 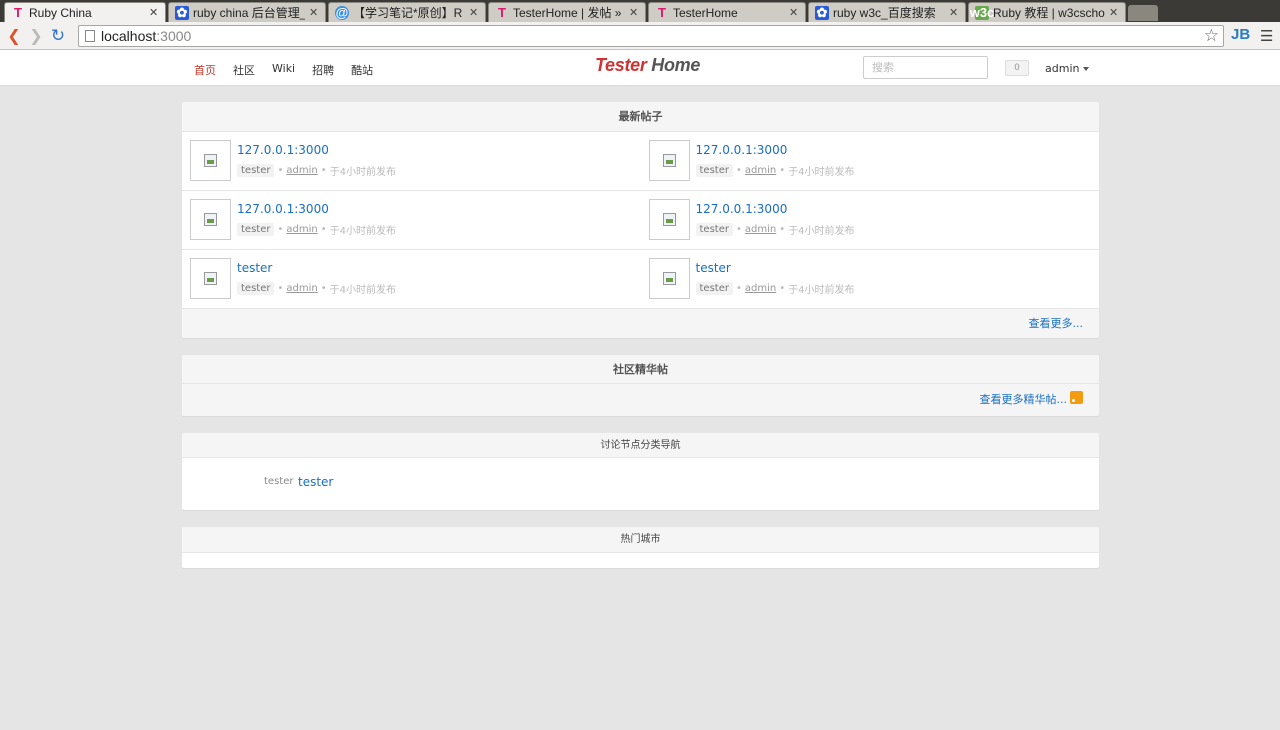 What do you see at coordinates (640, 117) in the screenshot?
I see `panel-title: 最新帖子` at bounding box center [640, 117].